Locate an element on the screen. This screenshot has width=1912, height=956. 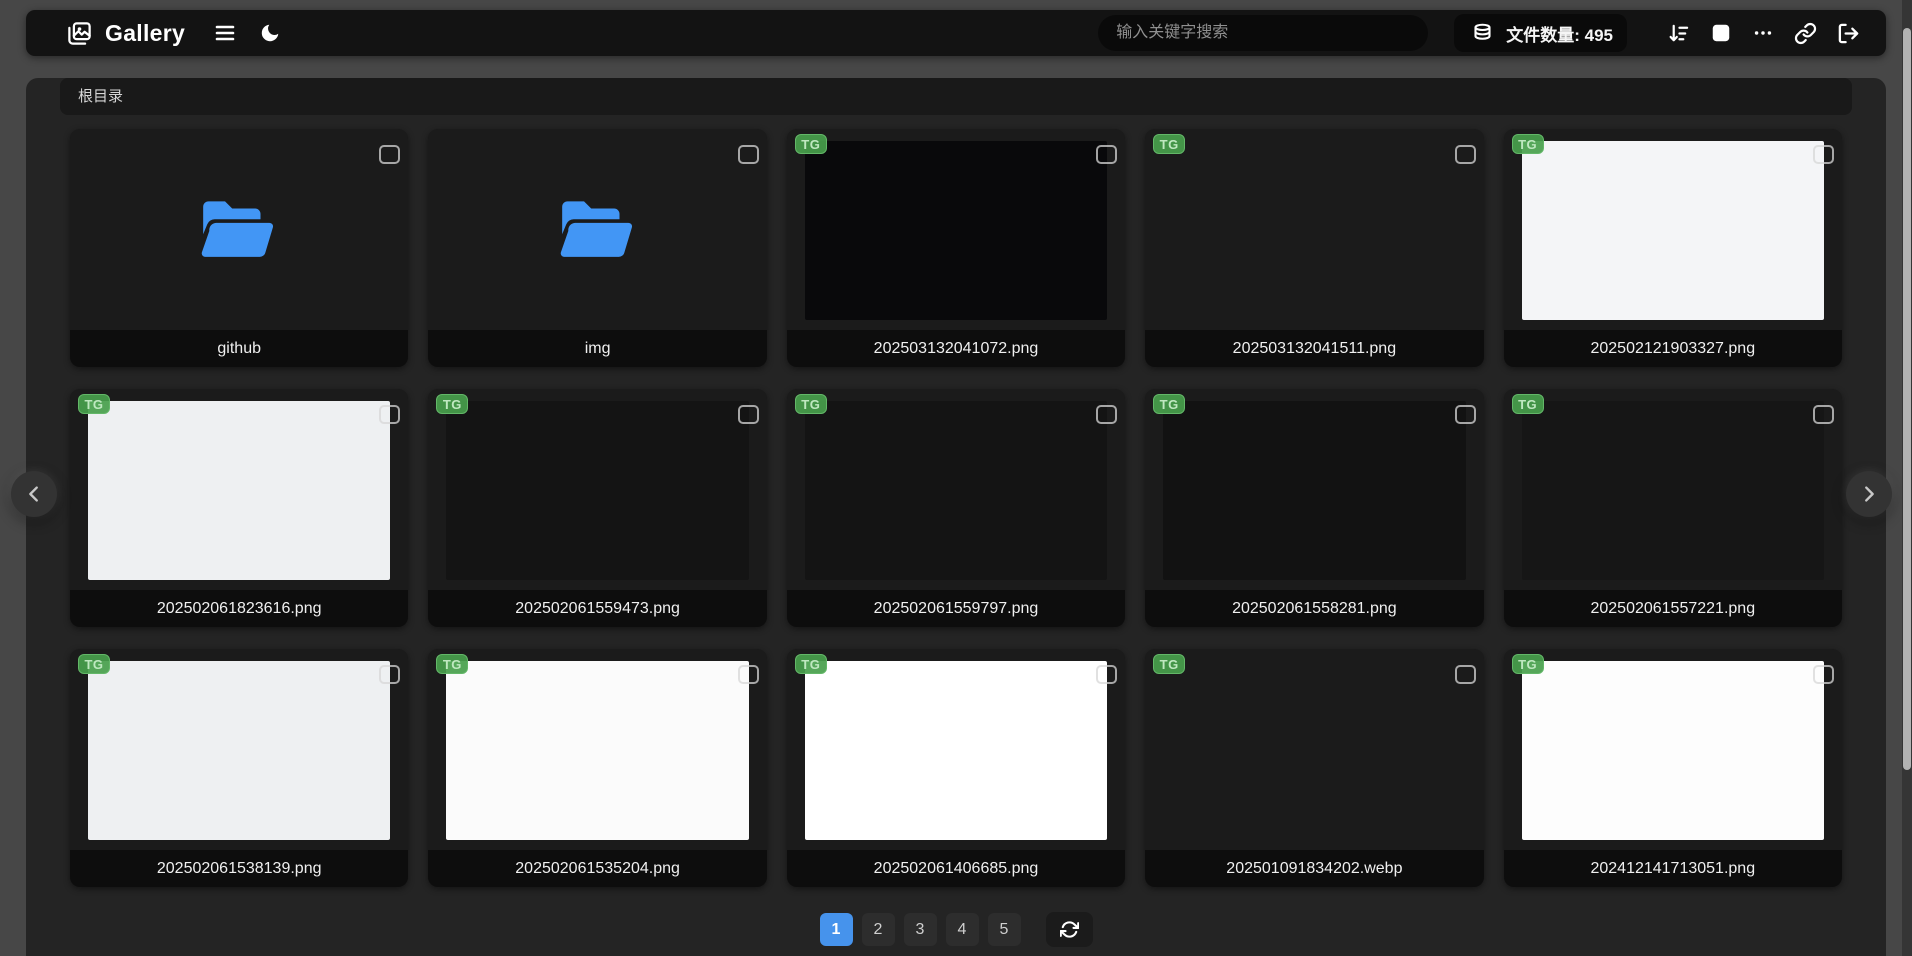
refresh-button is located at coordinates (1069, 929).